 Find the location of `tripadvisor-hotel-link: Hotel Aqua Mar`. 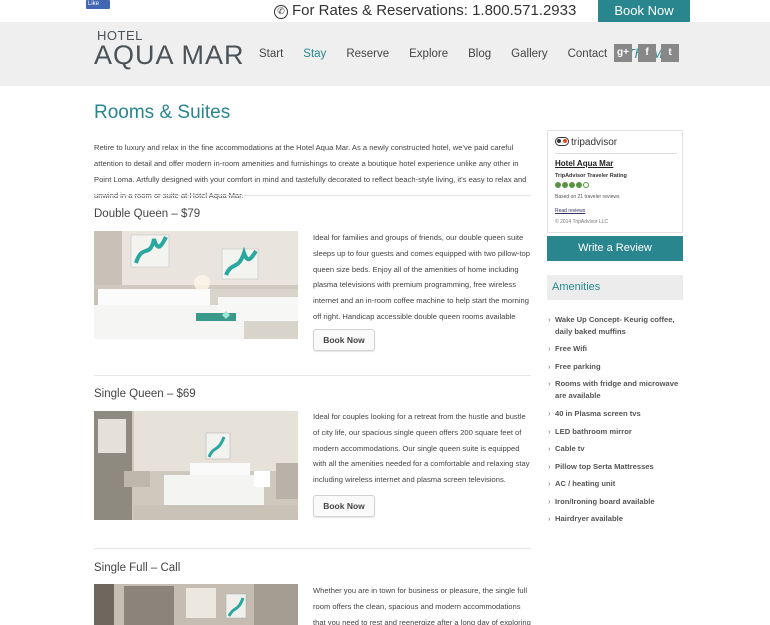

tripadvisor-hotel-link: Hotel Aqua Mar is located at coordinates (584, 163).